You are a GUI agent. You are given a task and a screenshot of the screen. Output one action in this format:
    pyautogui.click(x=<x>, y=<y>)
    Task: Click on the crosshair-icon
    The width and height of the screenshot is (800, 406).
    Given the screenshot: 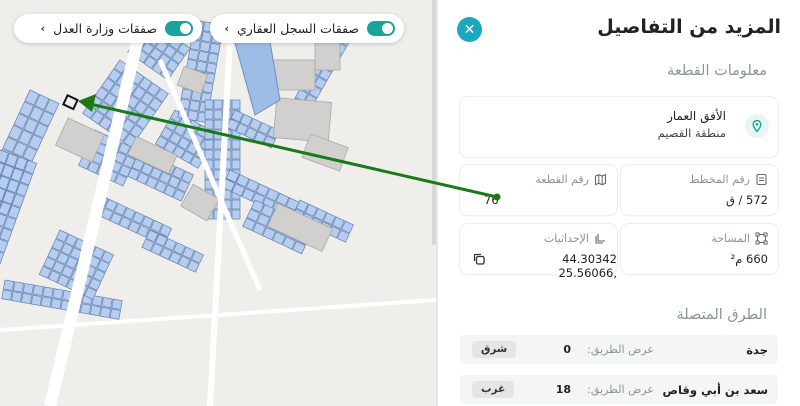 What is the action you would take?
    pyautogui.click(x=600, y=239)
    